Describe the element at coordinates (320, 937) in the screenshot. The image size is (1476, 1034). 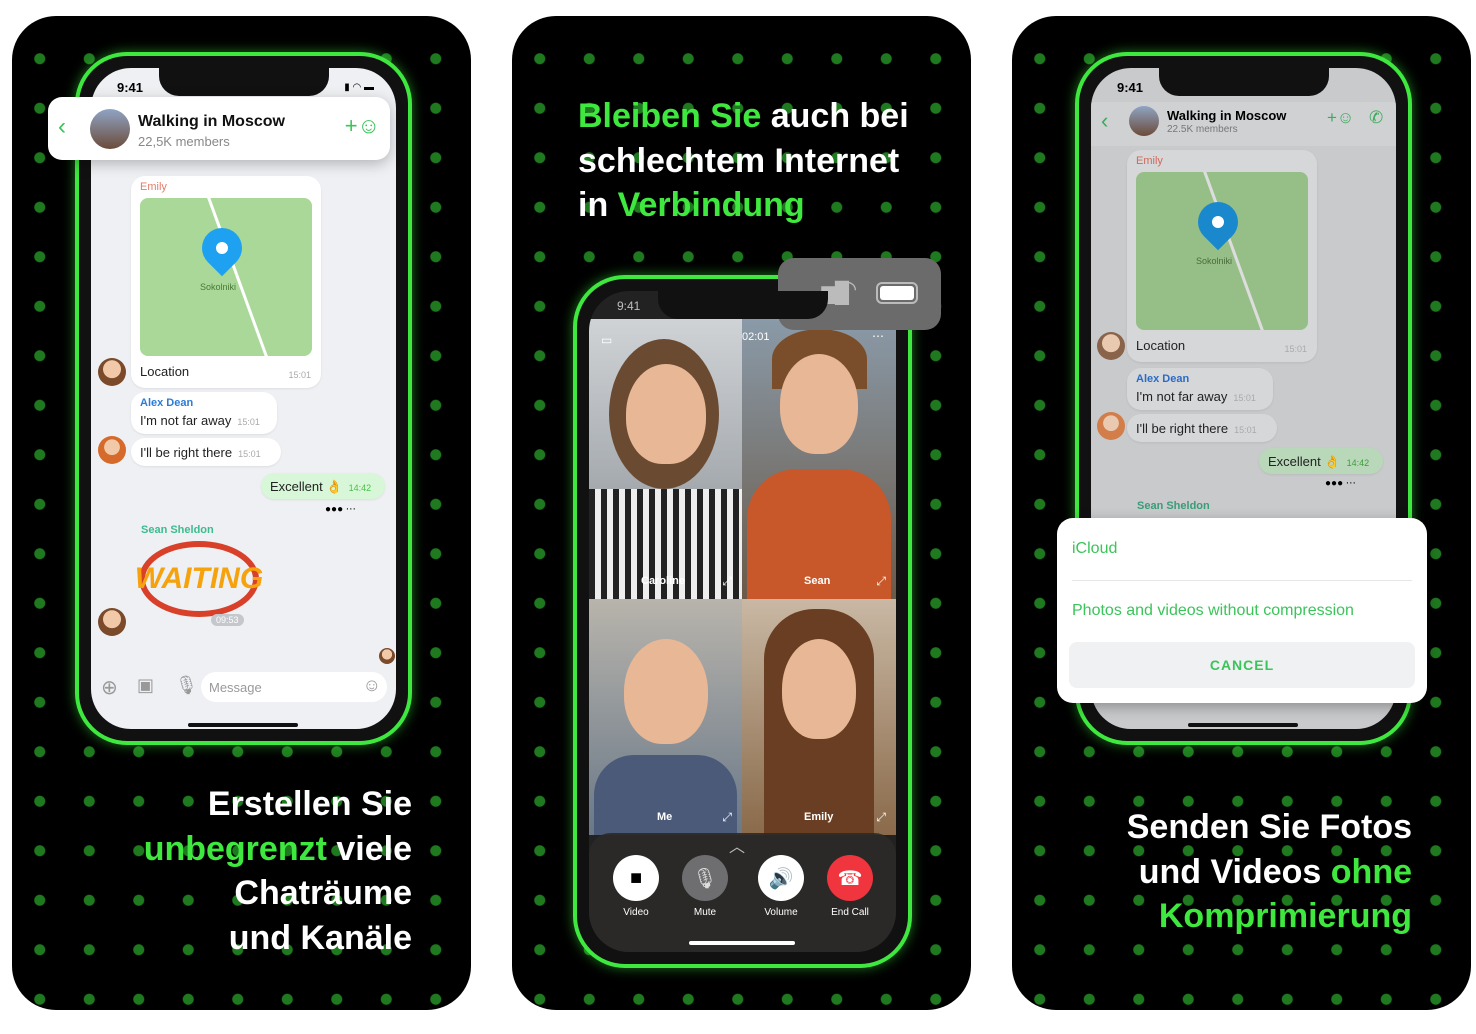
I see `caption-line: und Kanäle` at that location.